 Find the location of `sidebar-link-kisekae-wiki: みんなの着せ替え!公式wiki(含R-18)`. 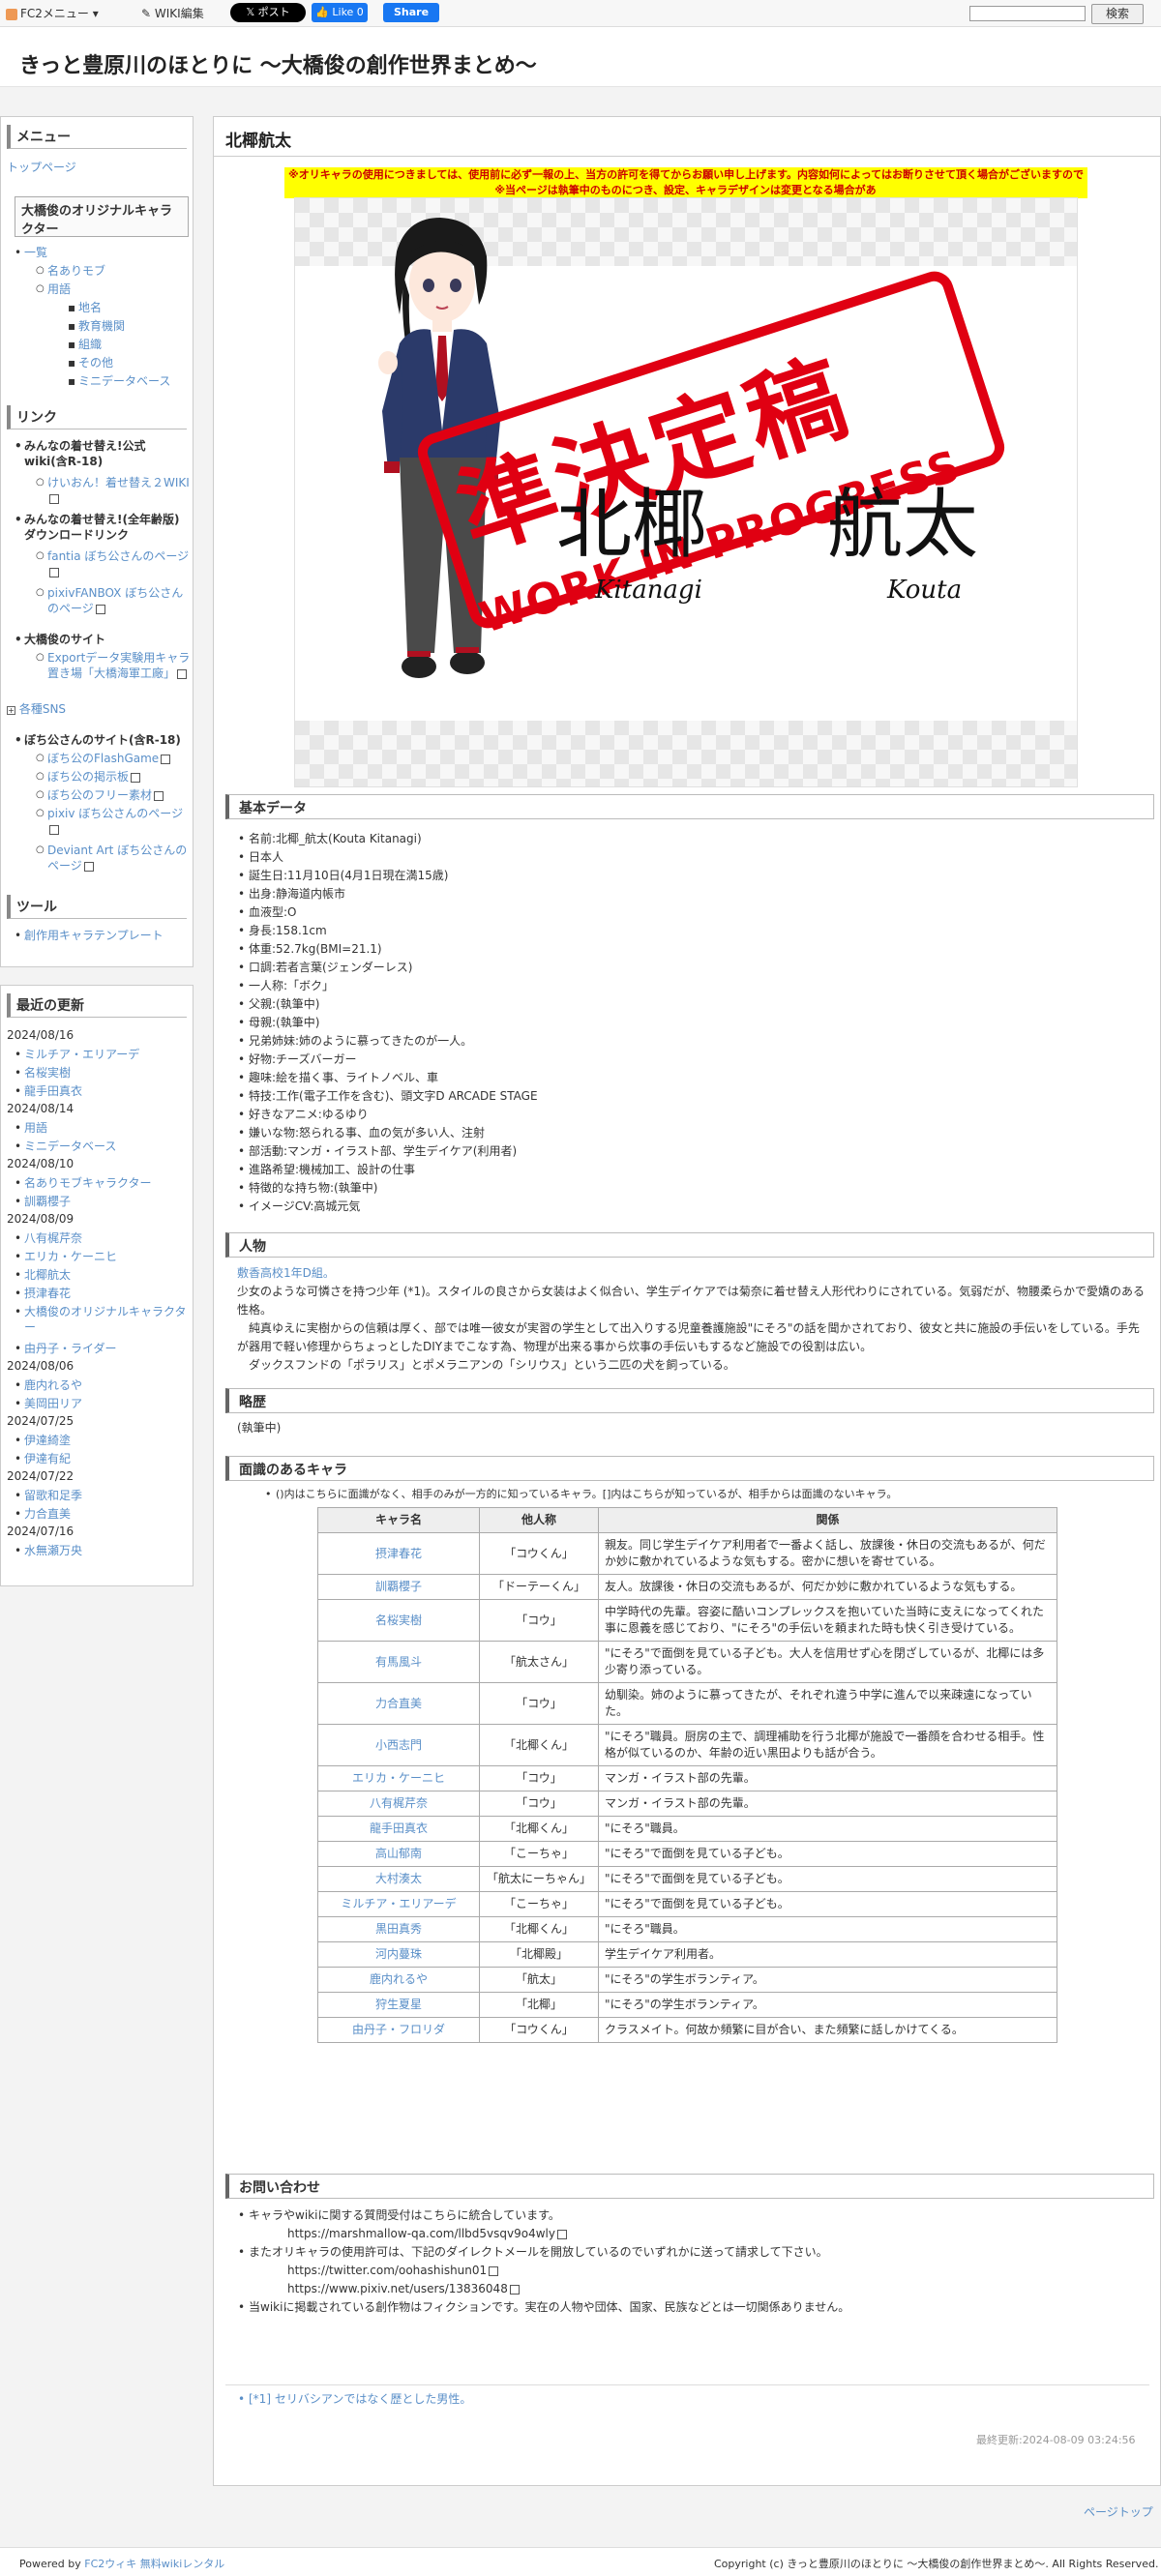

sidebar-link-kisekae-wiki: みんなの着せ替え!公式wiki(含R-18) is located at coordinates (102, 454).